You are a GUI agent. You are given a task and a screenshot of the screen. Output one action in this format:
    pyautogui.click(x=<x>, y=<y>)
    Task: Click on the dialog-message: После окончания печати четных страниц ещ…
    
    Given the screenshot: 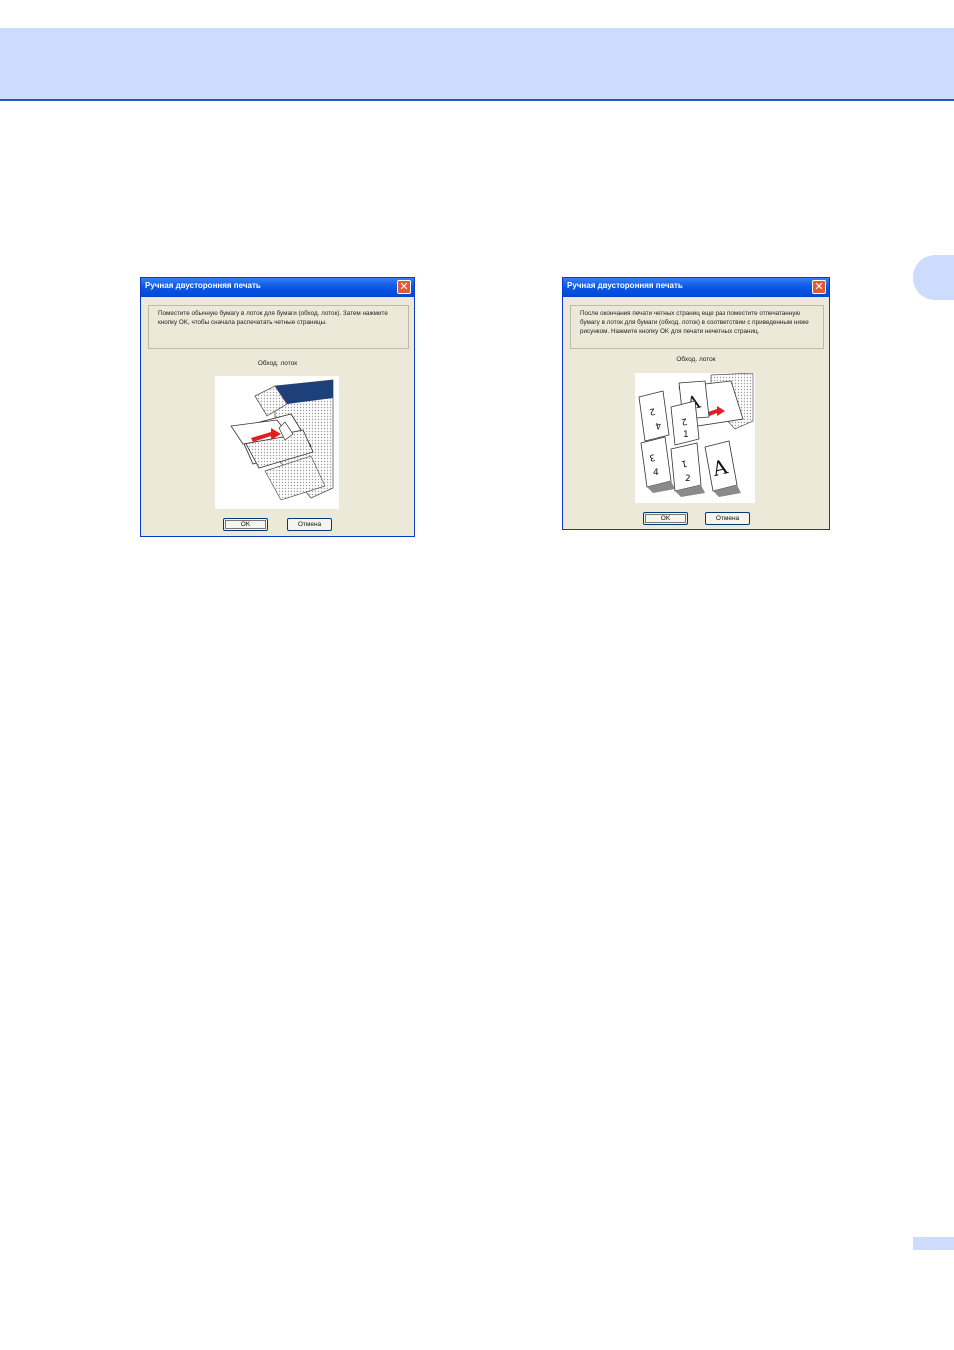 What is the action you would take?
    pyautogui.click(x=697, y=327)
    